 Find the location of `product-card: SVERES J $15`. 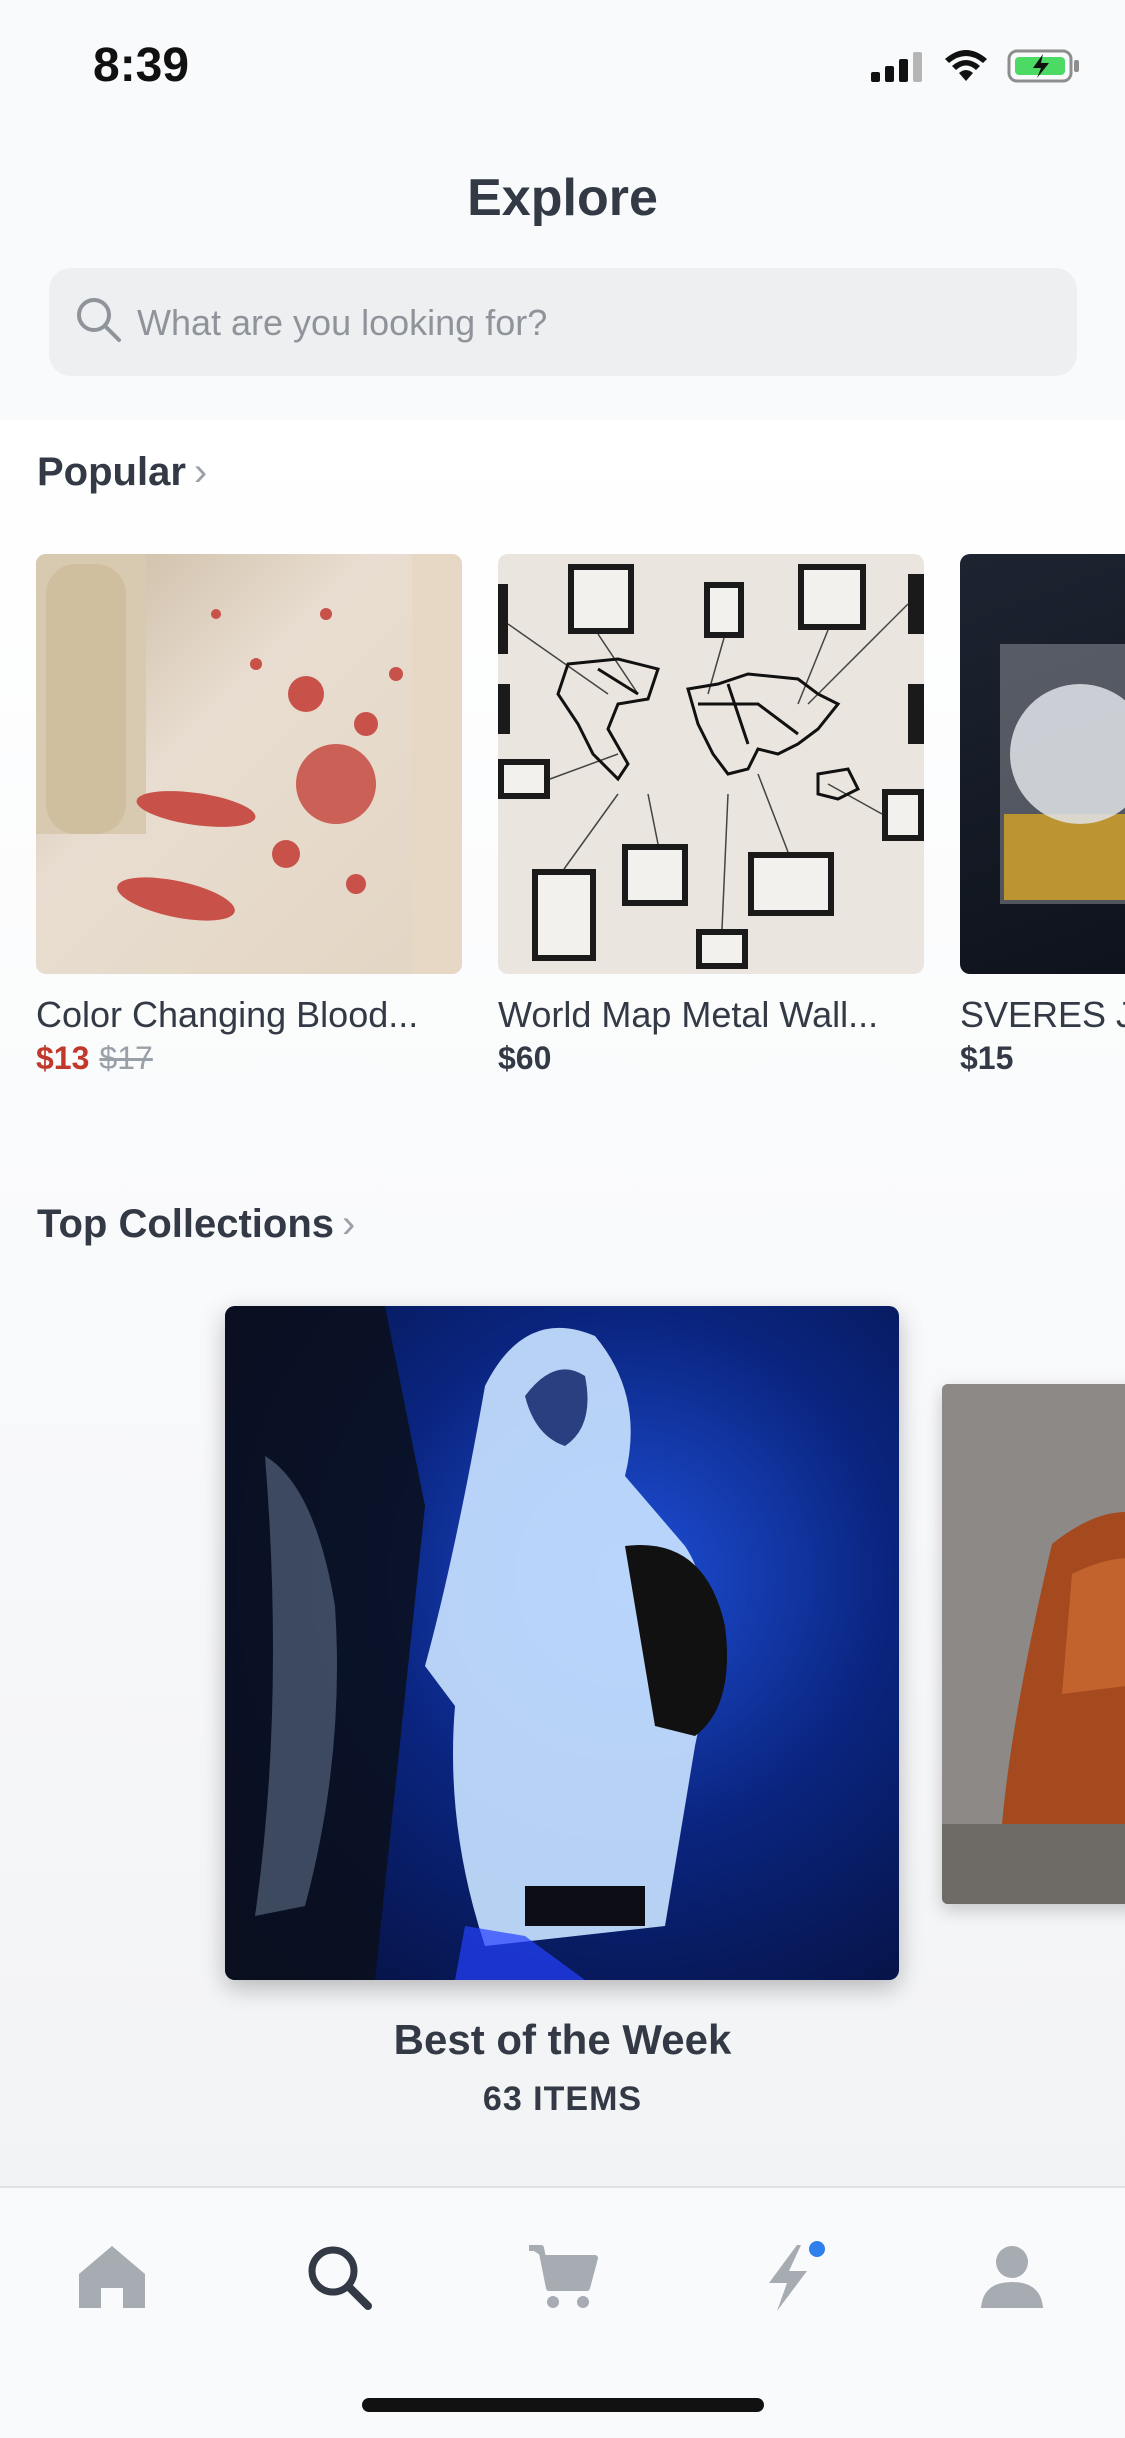

product-card: SVERES J $15 is located at coordinates (1042, 815).